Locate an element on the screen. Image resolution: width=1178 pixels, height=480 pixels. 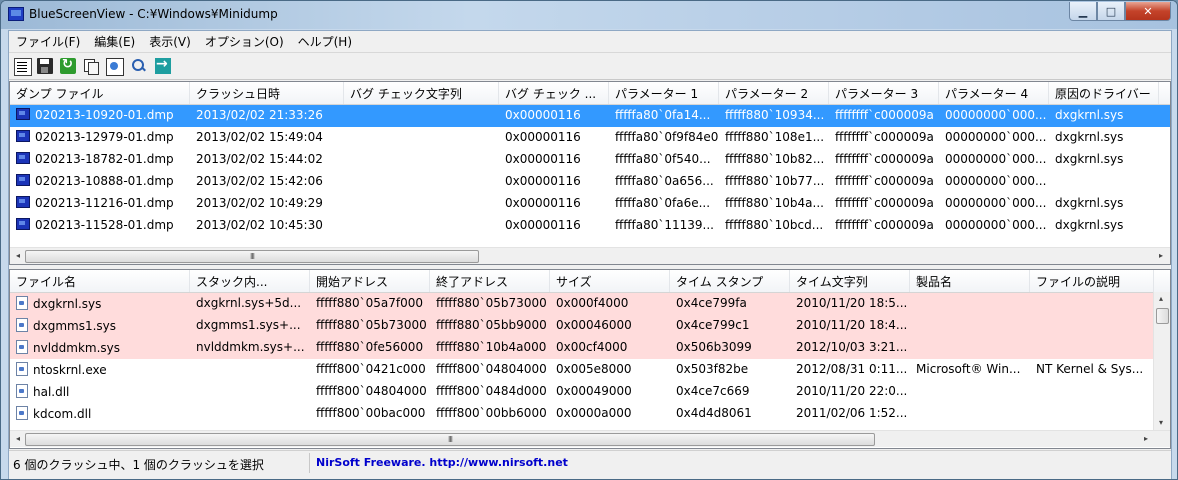
col-param4-header: パラメーター 4 is located at coordinates (994, 93).